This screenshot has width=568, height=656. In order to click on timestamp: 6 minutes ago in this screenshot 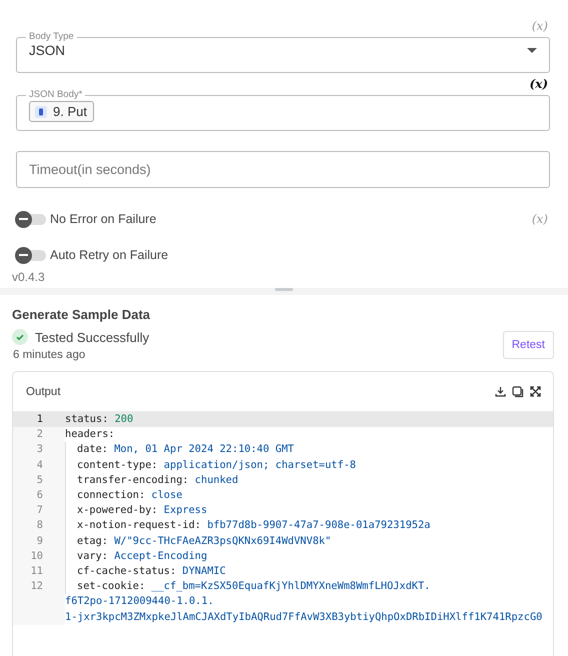, I will do `click(49, 355)`.